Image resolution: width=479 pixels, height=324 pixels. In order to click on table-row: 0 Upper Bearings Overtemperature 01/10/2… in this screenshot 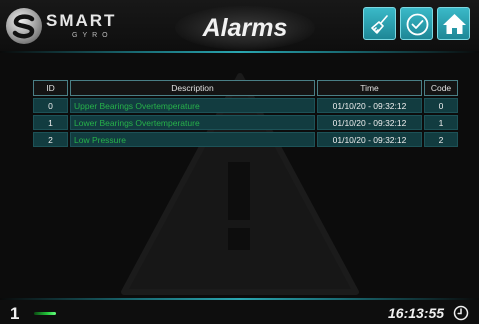, I will do `click(245, 105)`.